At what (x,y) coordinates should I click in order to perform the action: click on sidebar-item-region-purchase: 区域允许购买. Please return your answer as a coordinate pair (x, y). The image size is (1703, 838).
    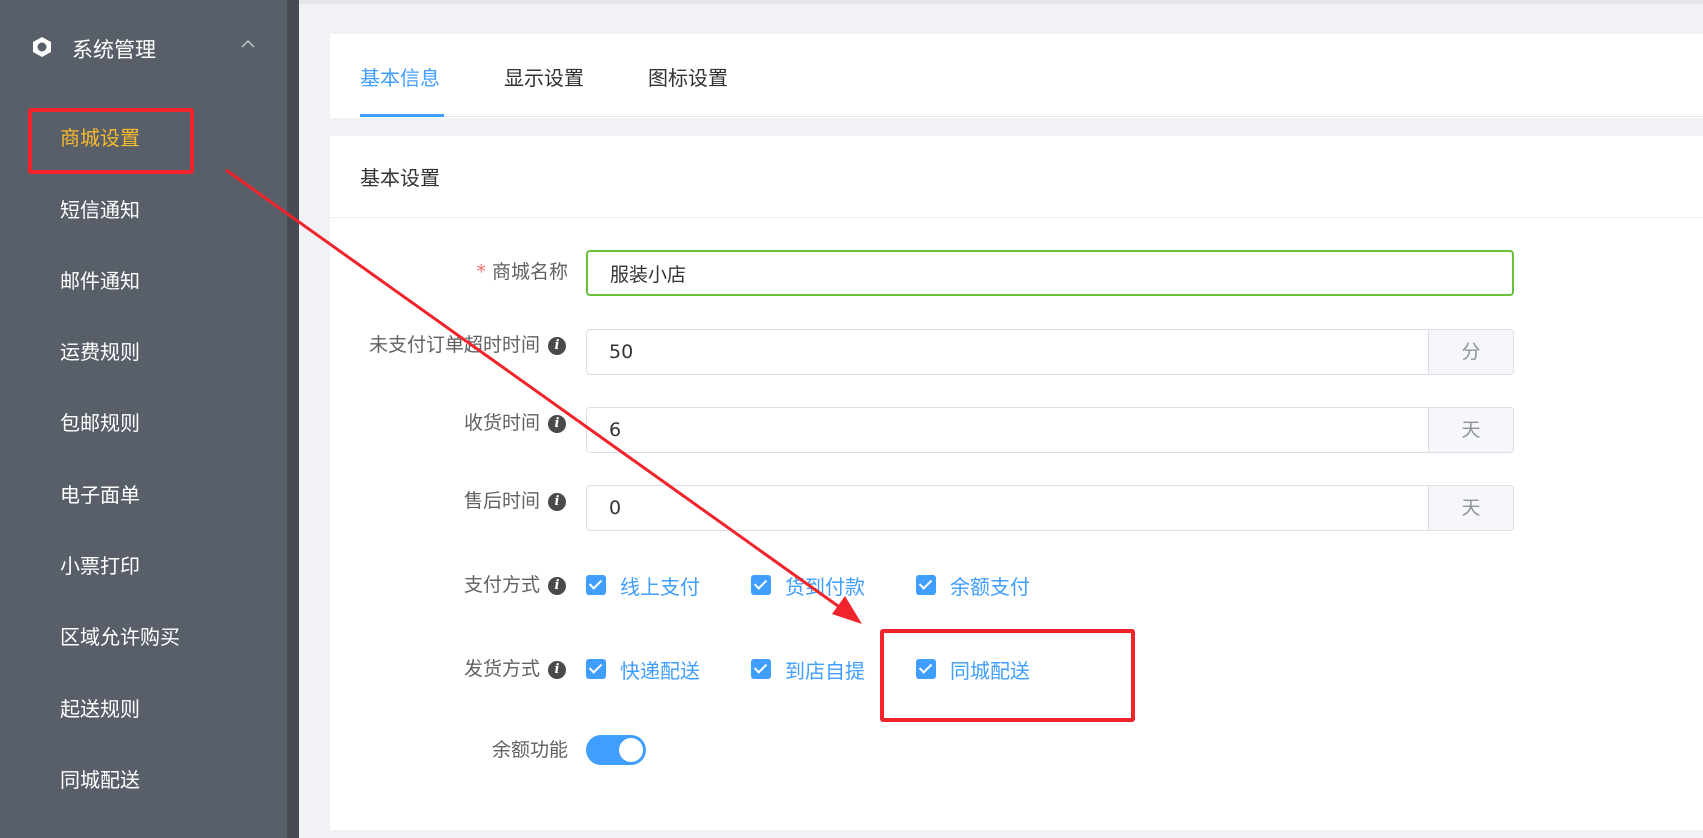
    Looking at the image, I should click on (120, 637).